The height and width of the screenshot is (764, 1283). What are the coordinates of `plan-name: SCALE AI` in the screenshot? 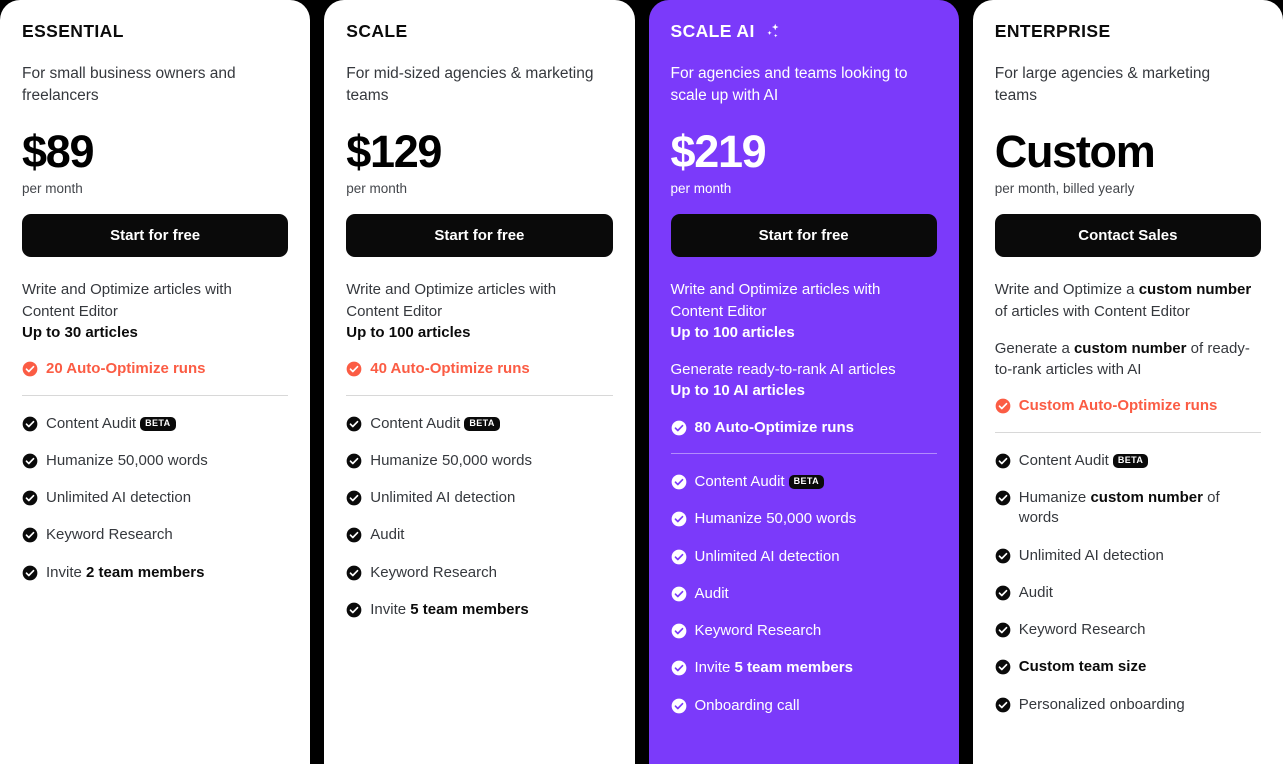 It's located at (804, 31).